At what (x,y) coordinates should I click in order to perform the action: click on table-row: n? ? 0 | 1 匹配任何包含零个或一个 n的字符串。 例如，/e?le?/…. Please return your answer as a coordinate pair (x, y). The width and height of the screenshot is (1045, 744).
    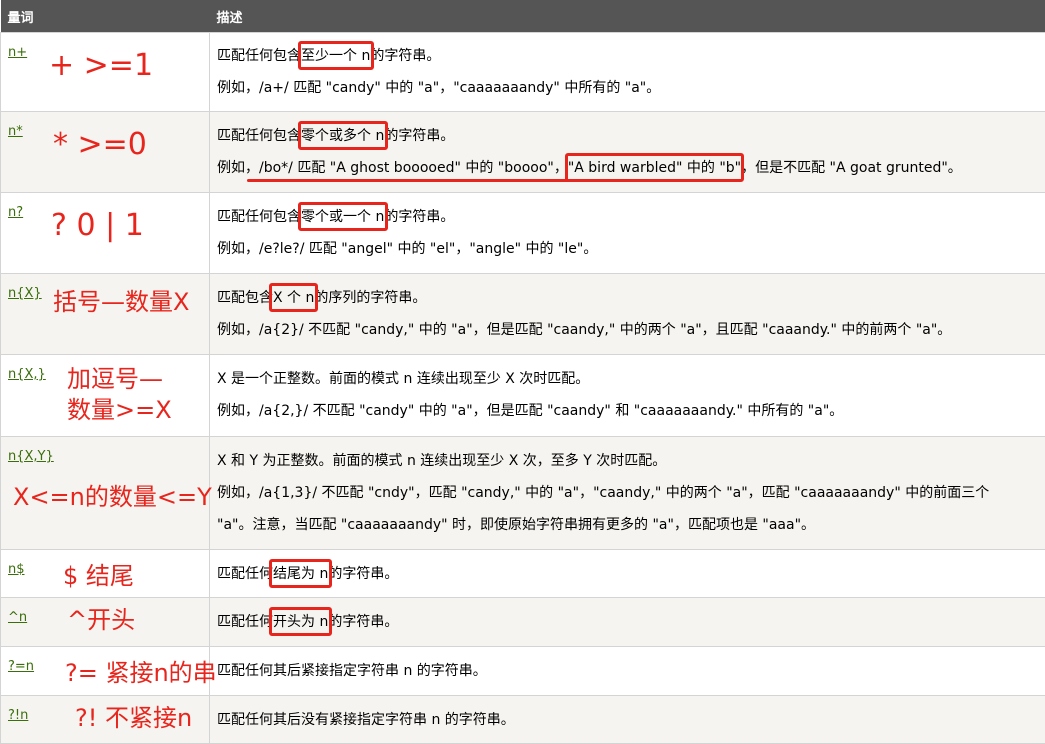
    Looking at the image, I should click on (523, 233).